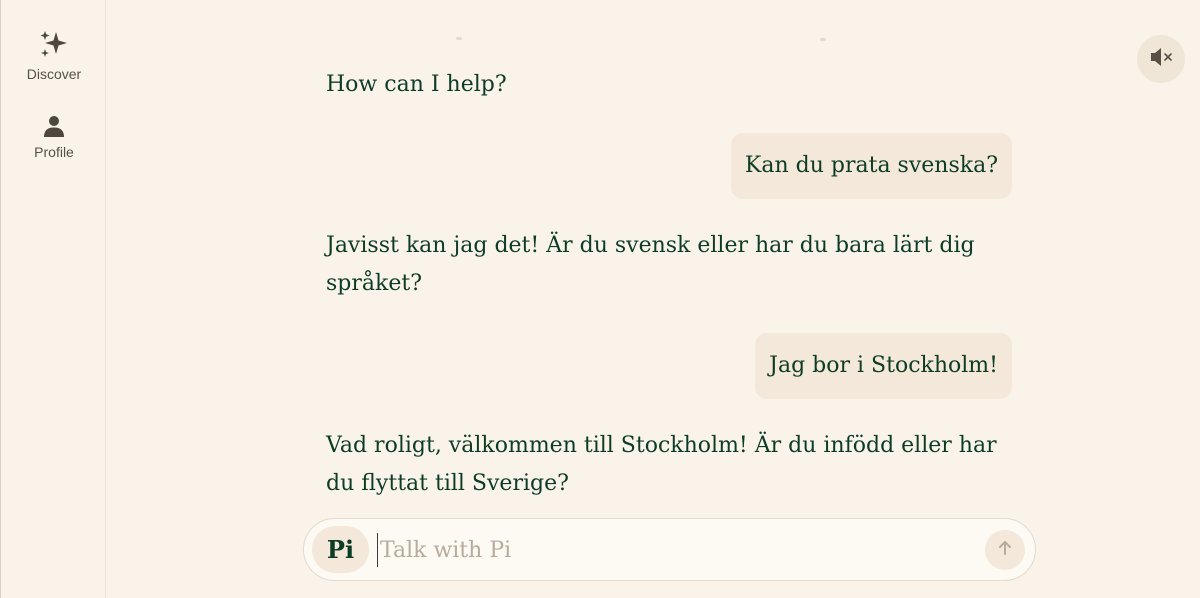 The height and width of the screenshot is (598, 1200). I want to click on arrow-up-icon, so click(1005, 550).